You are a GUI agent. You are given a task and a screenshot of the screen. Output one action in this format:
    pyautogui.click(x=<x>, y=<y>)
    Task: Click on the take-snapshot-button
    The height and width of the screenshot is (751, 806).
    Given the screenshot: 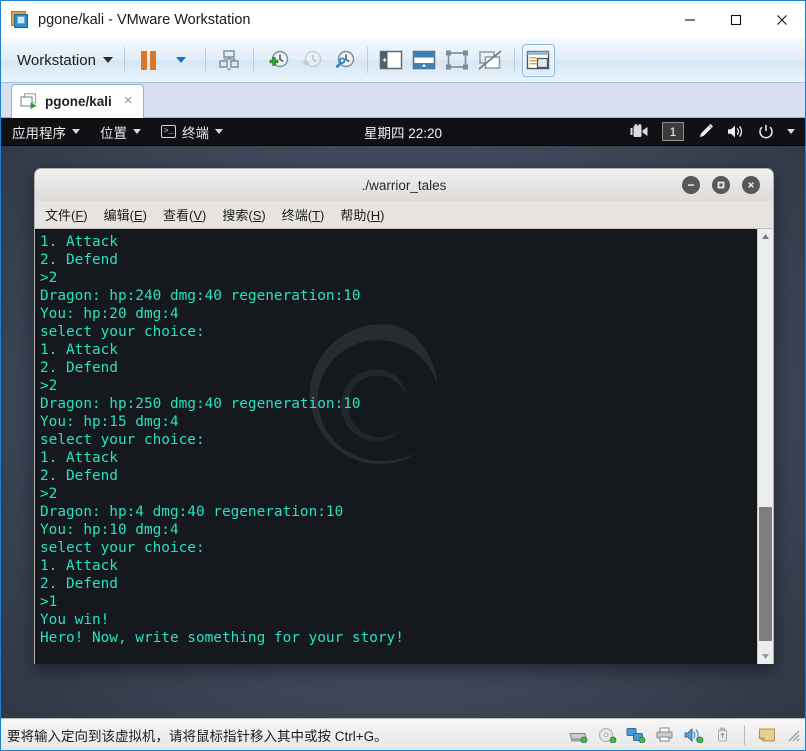 What is the action you would take?
    pyautogui.click(x=277, y=60)
    